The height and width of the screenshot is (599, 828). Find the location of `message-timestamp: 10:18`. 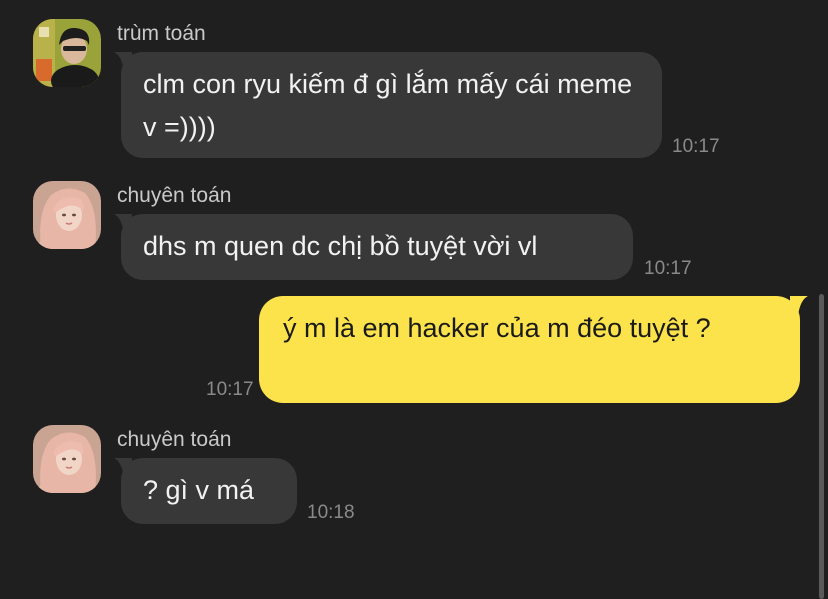

message-timestamp: 10:18 is located at coordinates (331, 512).